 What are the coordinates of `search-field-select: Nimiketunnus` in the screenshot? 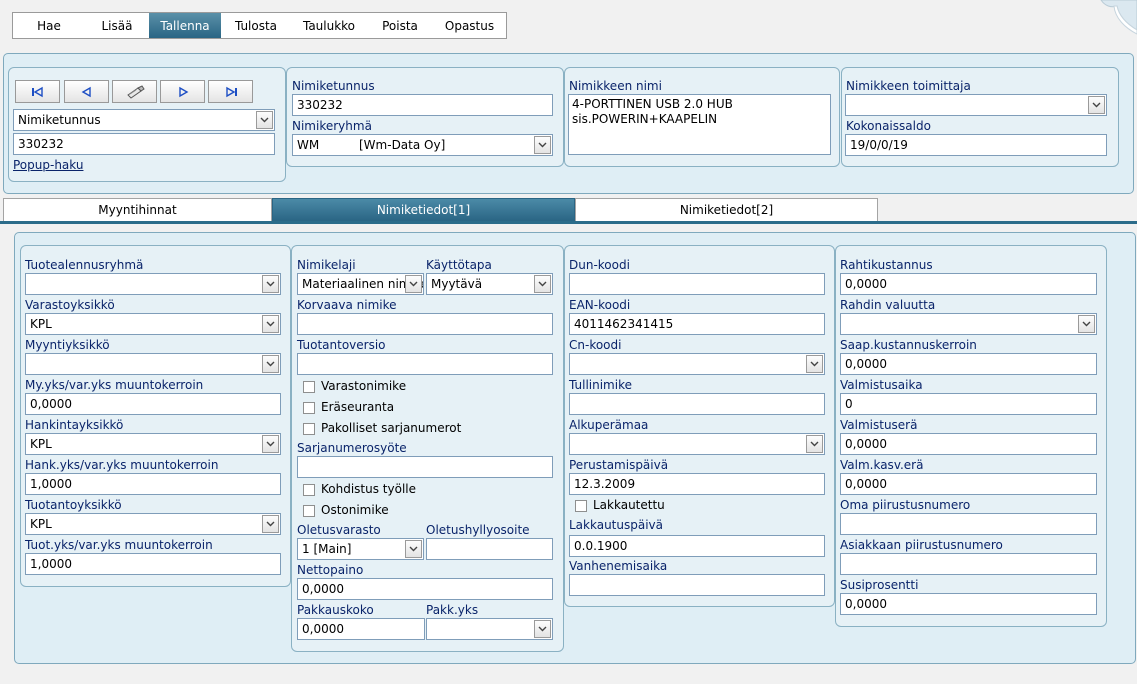 It's located at (144, 120).